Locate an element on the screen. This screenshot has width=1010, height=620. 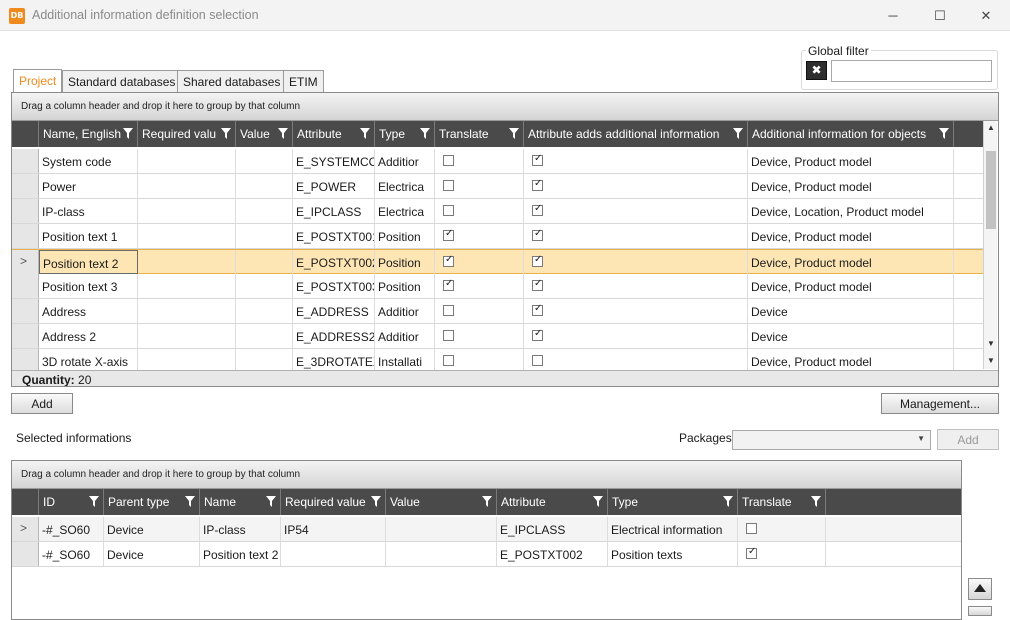
cell-objects: Device is located at coordinates (851, 336).